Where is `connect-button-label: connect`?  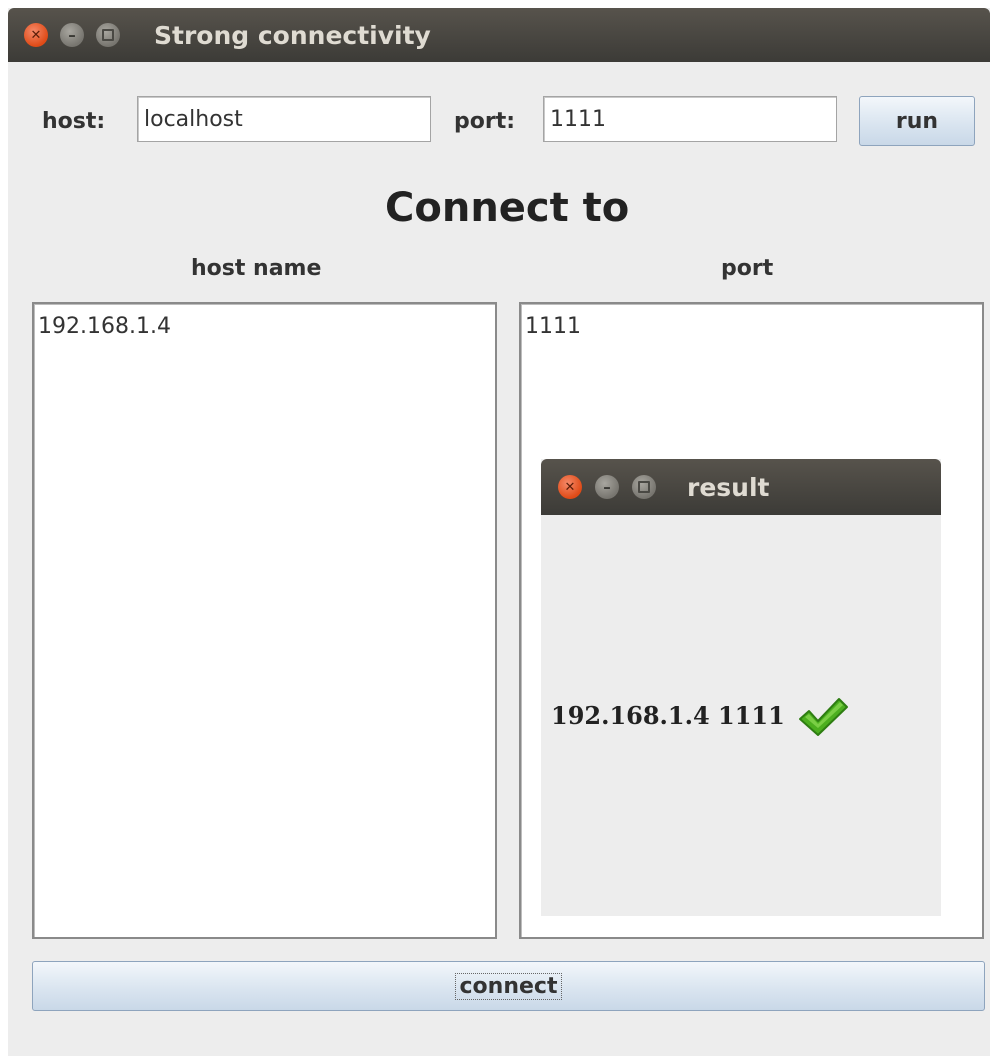 connect-button-label: connect is located at coordinates (508, 986).